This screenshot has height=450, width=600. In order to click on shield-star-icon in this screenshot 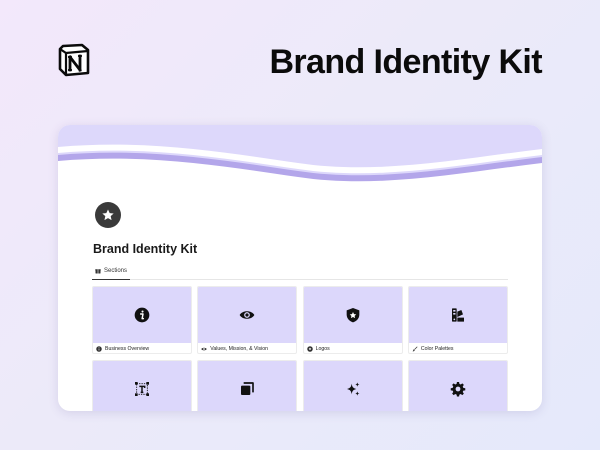, I will do `click(352, 315)`.